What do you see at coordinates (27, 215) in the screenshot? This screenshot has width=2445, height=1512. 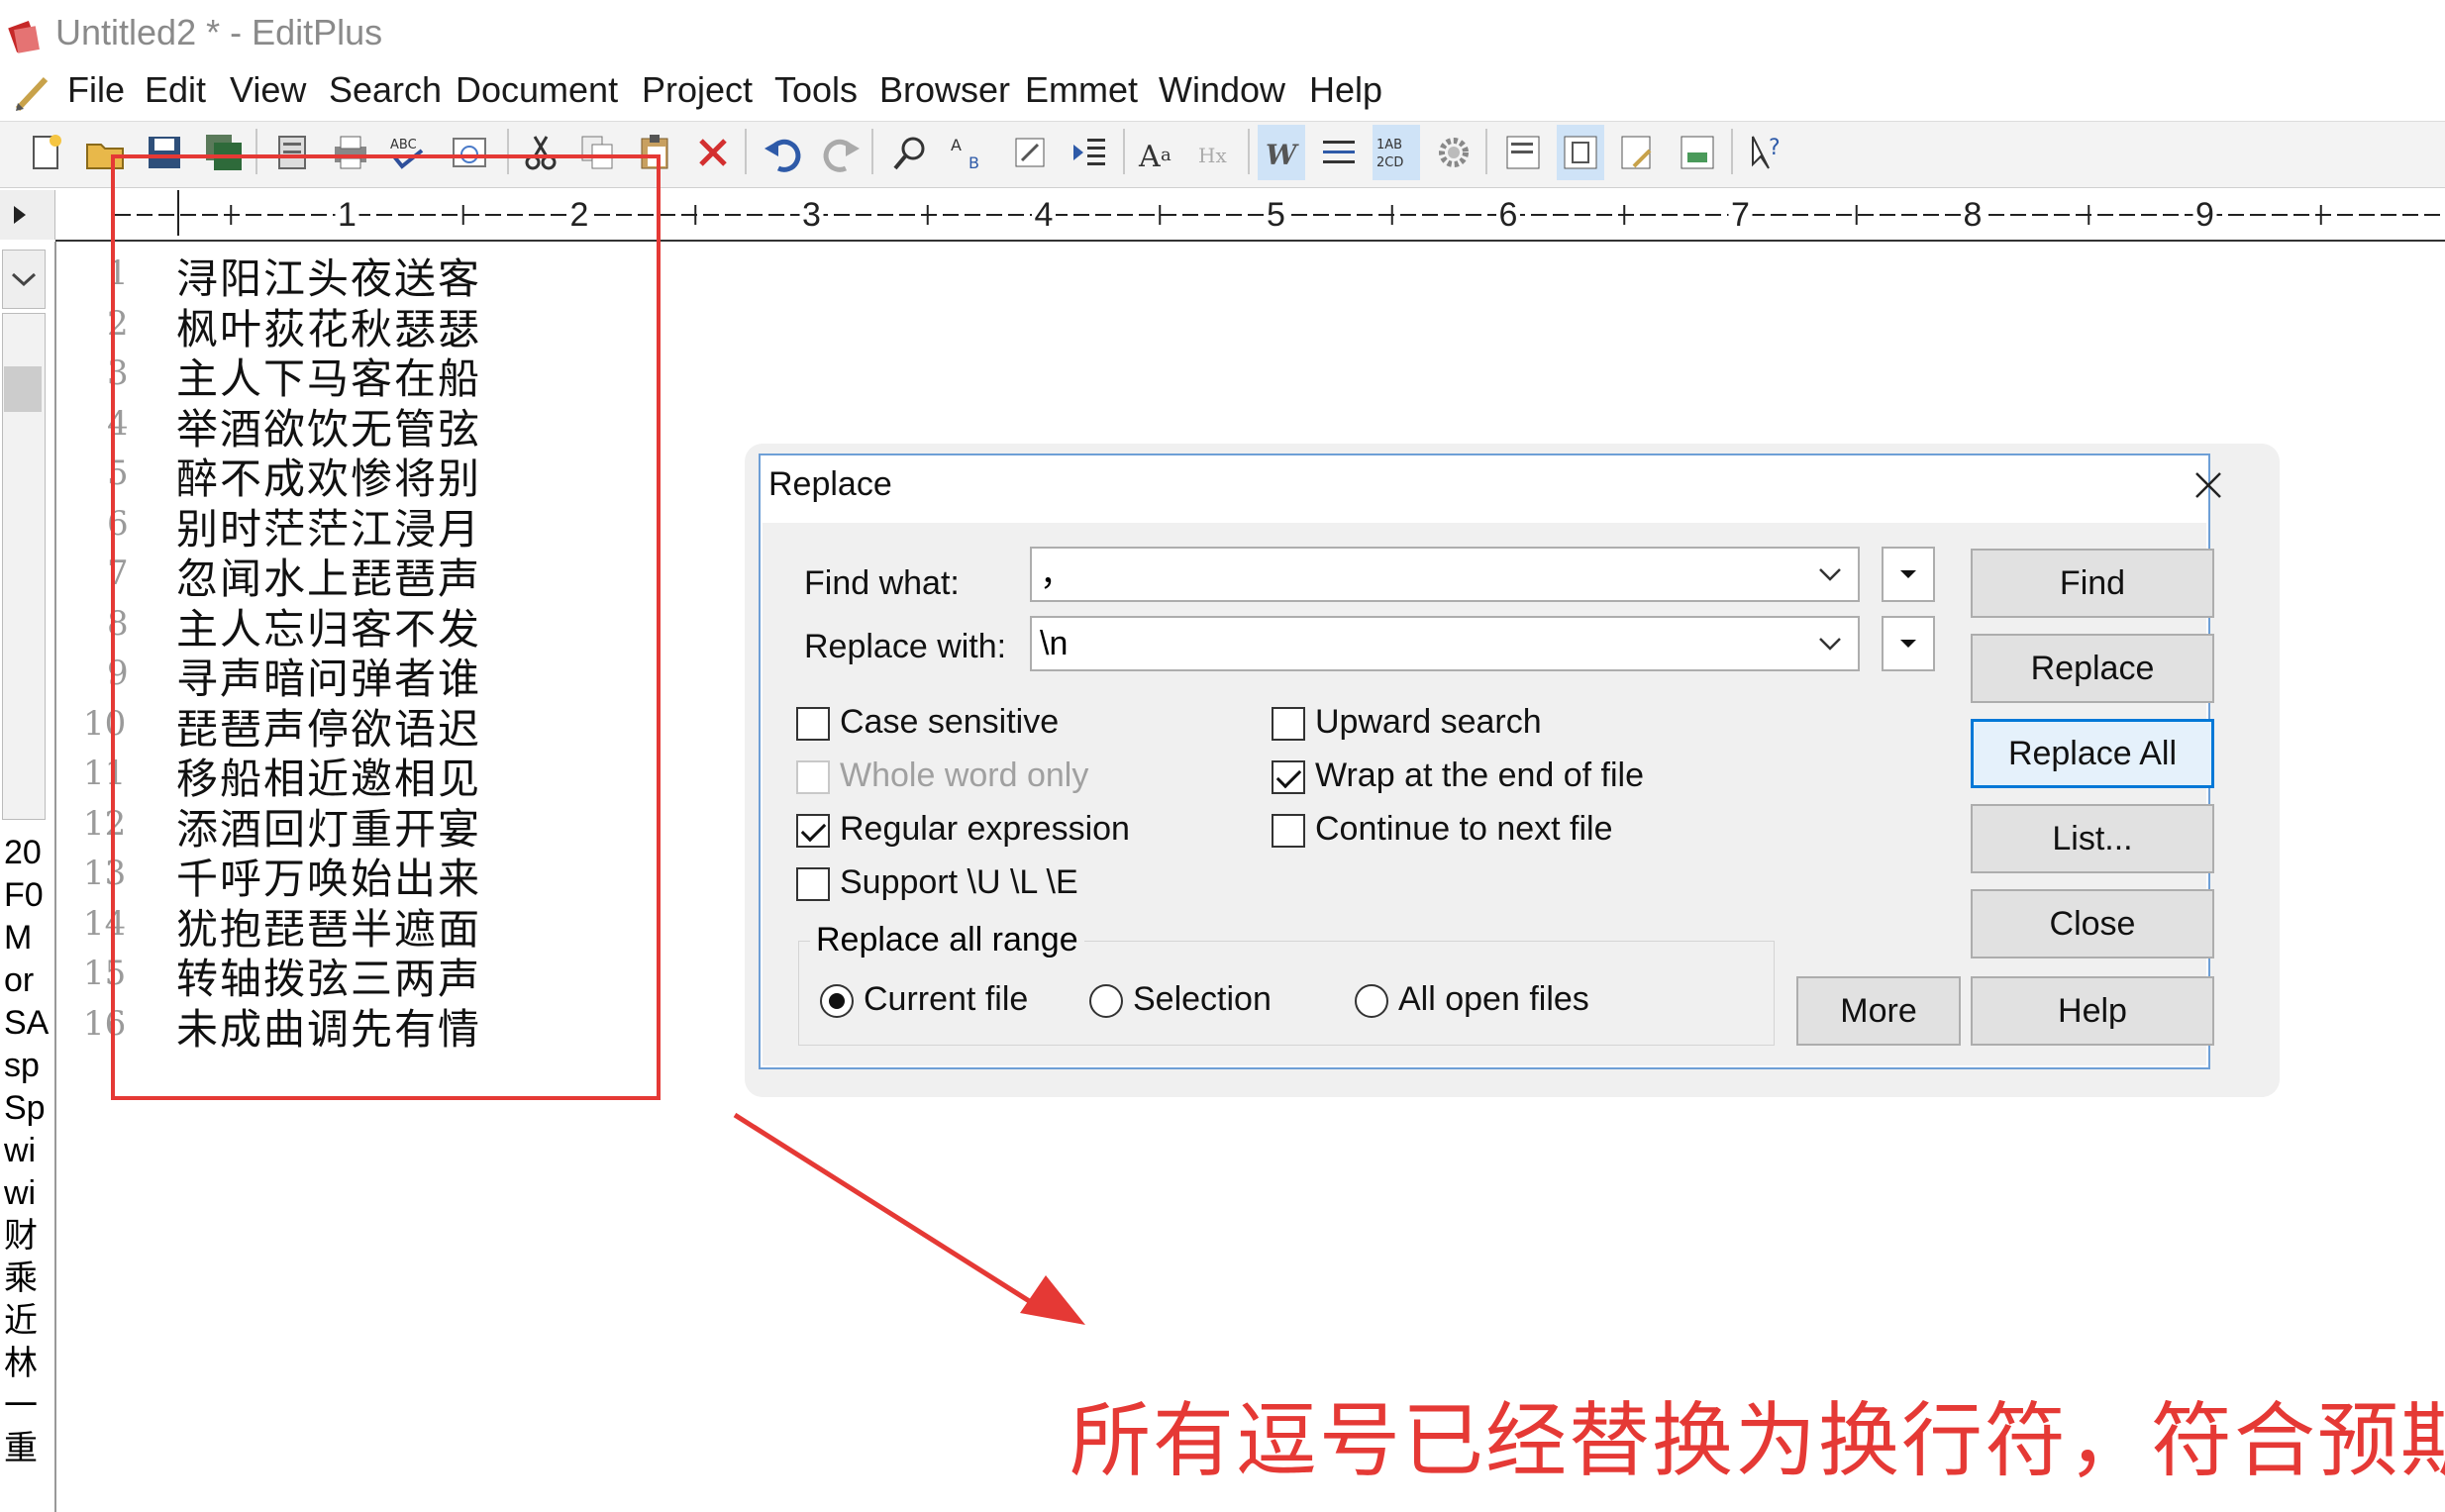 I see `ruler-toggle` at bounding box center [27, 215].